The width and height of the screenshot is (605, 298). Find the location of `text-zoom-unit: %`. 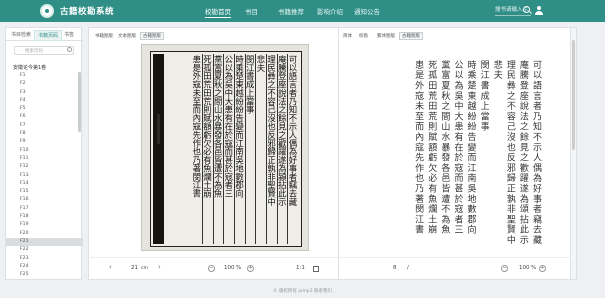

text-zoom-unit: % is located at coordinates (534, 268).